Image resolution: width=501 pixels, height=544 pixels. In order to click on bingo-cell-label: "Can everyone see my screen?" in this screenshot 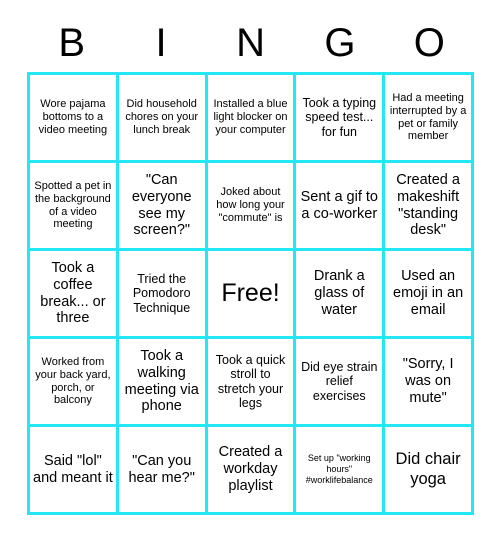, I will do `click(161, 205)`.